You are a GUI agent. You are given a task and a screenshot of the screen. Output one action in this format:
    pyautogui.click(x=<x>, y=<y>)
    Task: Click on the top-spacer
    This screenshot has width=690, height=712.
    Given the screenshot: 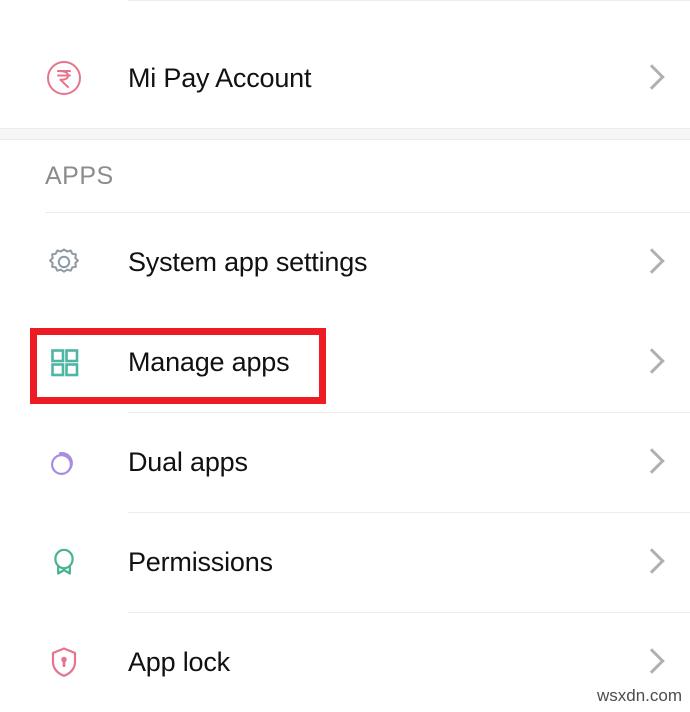 What is the action you would take?
    pyautogui.click(x=345, y=14)
    